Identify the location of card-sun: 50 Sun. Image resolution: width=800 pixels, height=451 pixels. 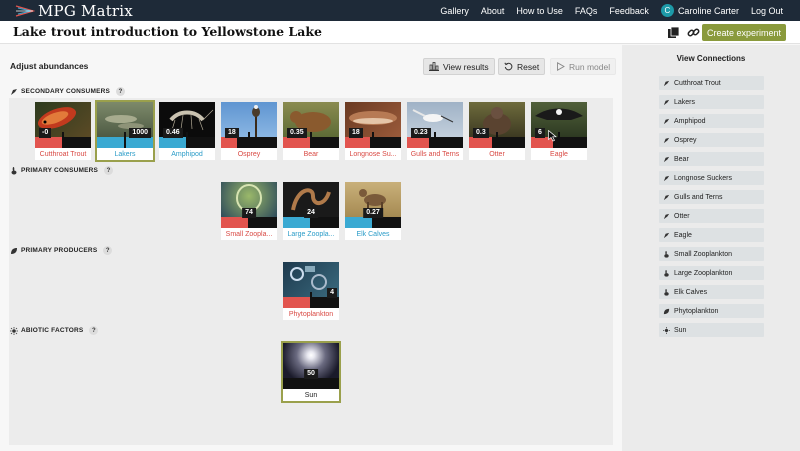
(311, 372).